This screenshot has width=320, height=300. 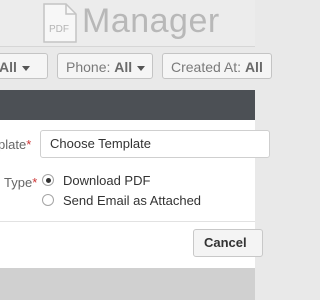 I want to click on filter-button-phone: Phone: All, so click(x=105, y=66).